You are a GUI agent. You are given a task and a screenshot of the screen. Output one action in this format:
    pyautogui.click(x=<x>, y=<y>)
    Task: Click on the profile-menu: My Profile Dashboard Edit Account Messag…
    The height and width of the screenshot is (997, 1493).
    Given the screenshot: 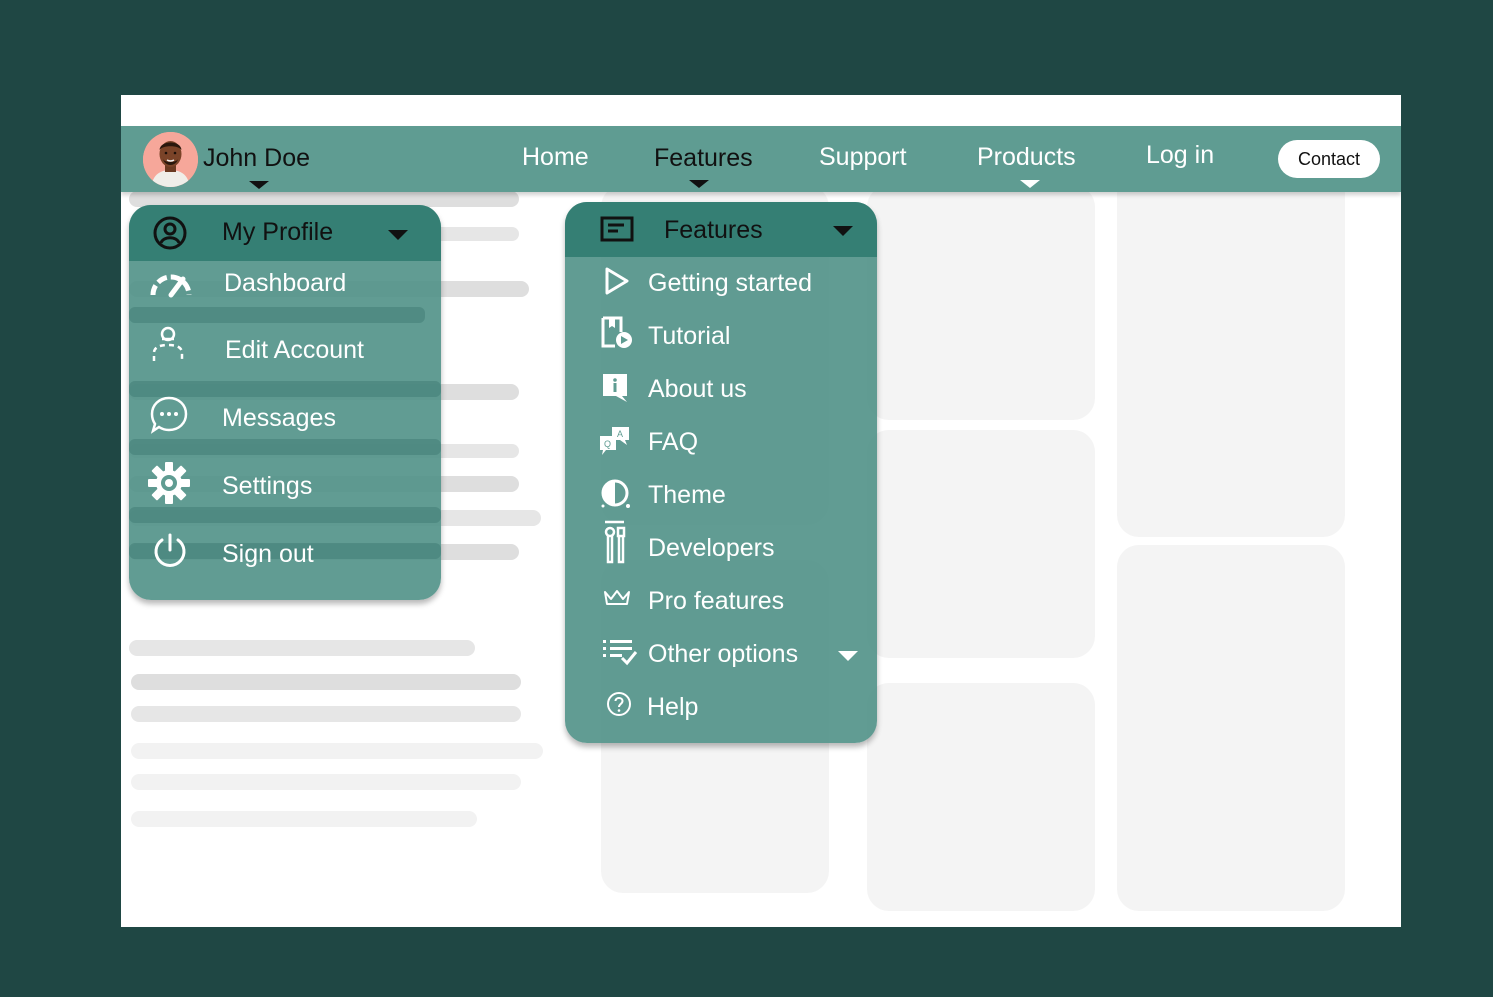 What is the action you would take?
    pyautogui.click(x=285, y=402)
    